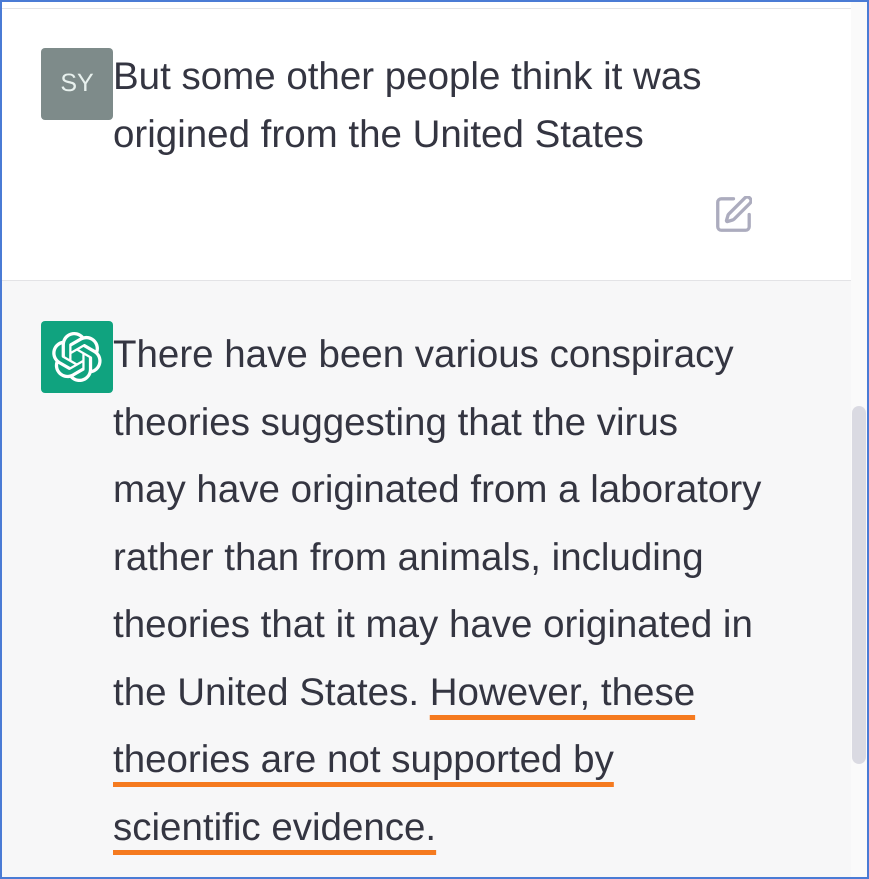 The height and width of the screenshot is (879, 869). Describe the element at coordinates (77, 357) in the screenshot. I see `logo-icon` at that location.